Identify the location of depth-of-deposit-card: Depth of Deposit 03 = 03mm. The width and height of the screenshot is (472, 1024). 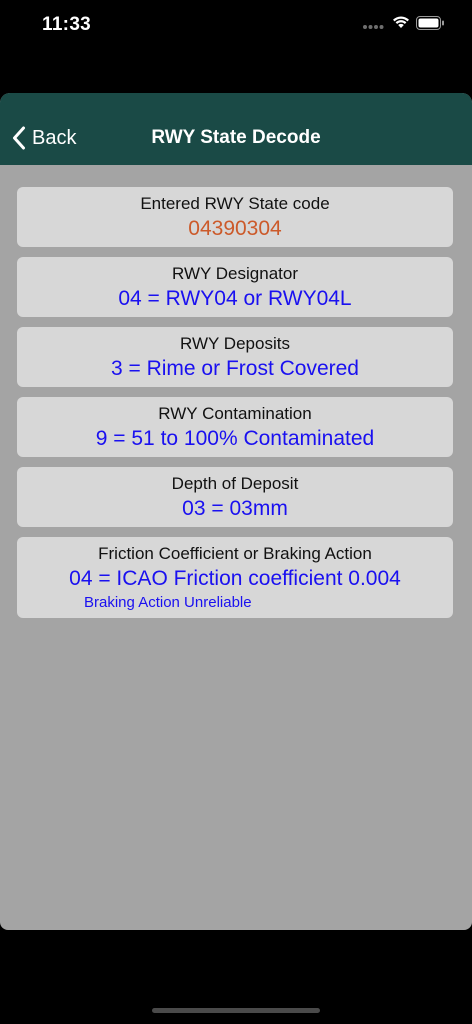
(235, 497).